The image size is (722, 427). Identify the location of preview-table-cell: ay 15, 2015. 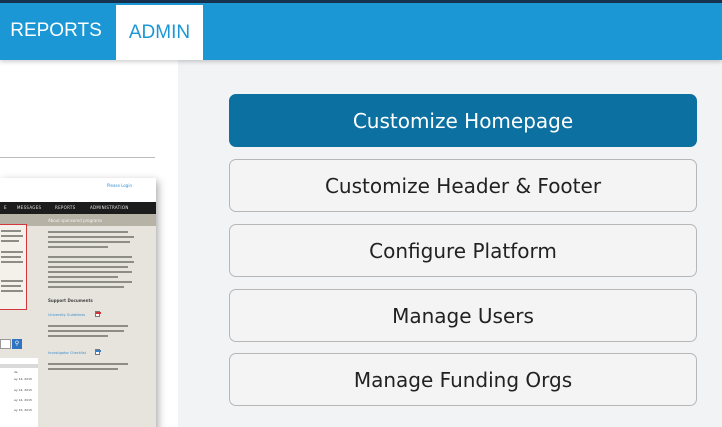
(23, 410).